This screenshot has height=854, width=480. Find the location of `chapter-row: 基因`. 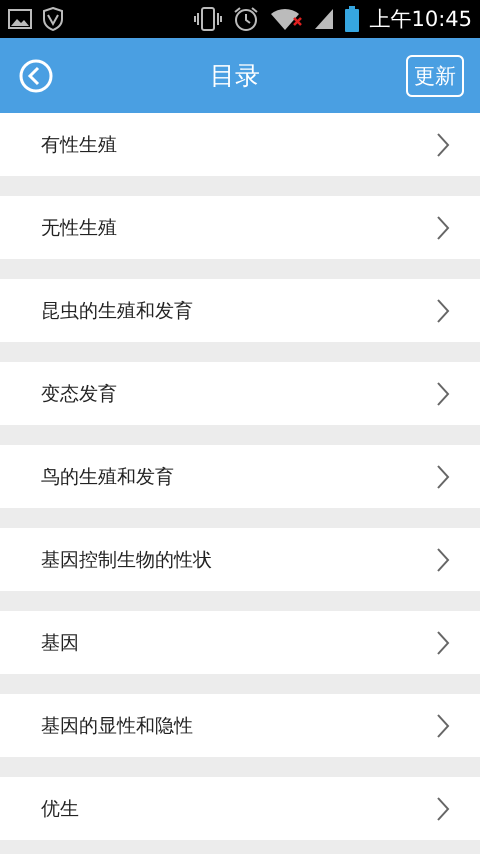

chapter-row: 基因 is located at coordinates (240, 642).